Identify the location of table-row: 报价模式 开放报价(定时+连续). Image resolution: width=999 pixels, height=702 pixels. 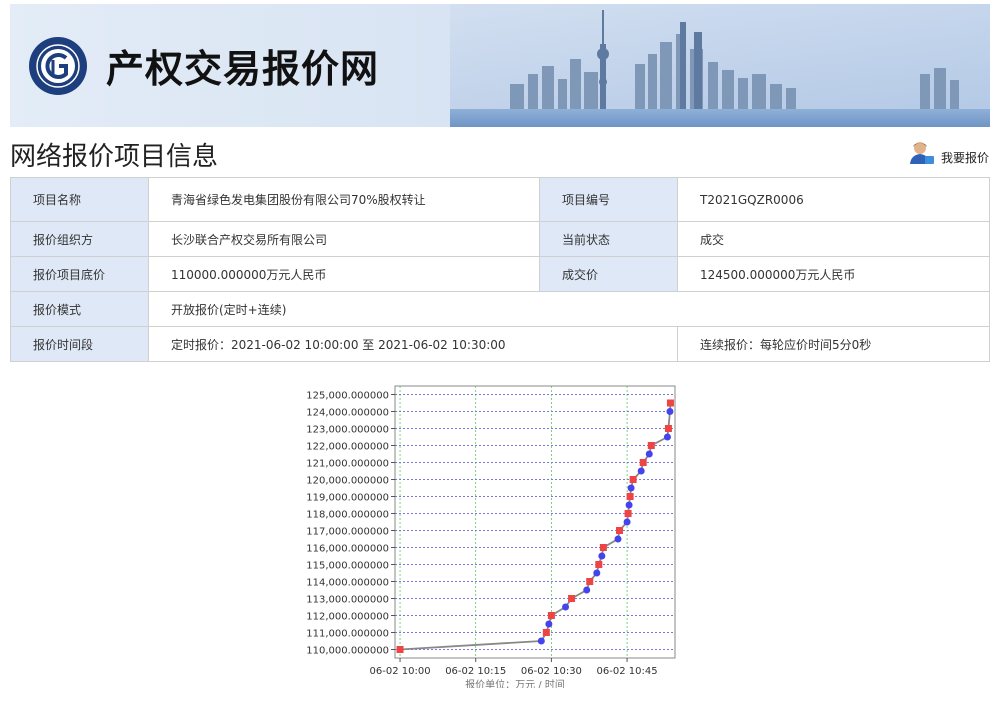
(500, 309).